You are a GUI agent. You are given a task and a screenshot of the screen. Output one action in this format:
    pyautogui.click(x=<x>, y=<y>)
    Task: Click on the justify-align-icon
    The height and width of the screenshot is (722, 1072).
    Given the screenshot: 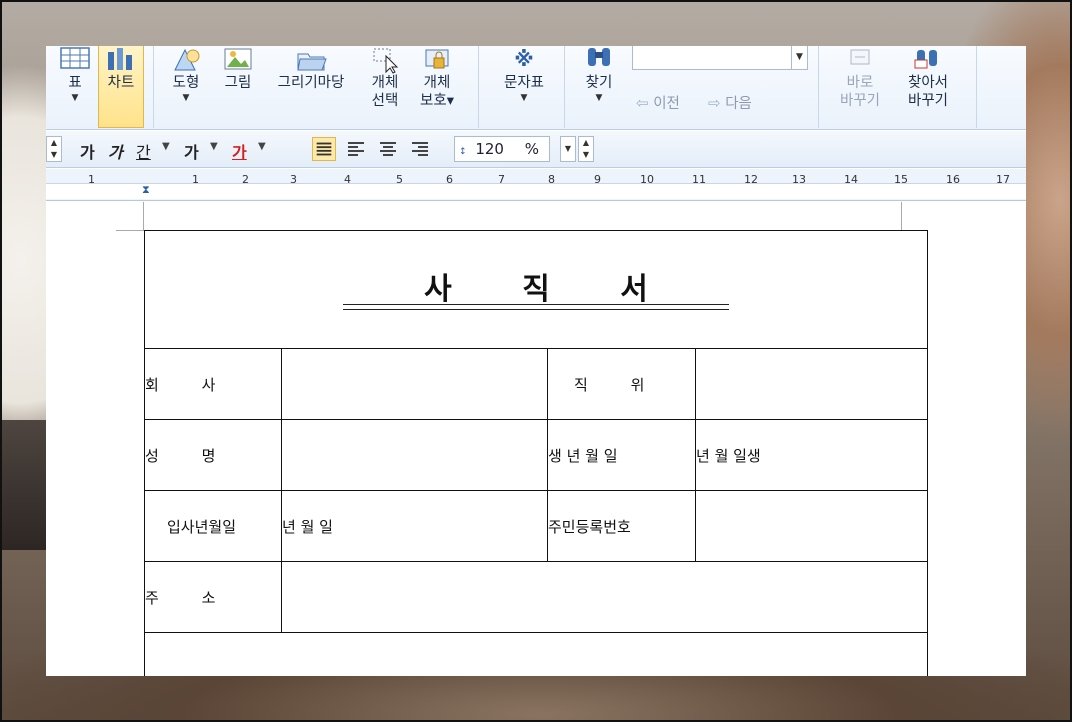 What is the action you would take?
    pyautogui.click(x=324, y=149)
    